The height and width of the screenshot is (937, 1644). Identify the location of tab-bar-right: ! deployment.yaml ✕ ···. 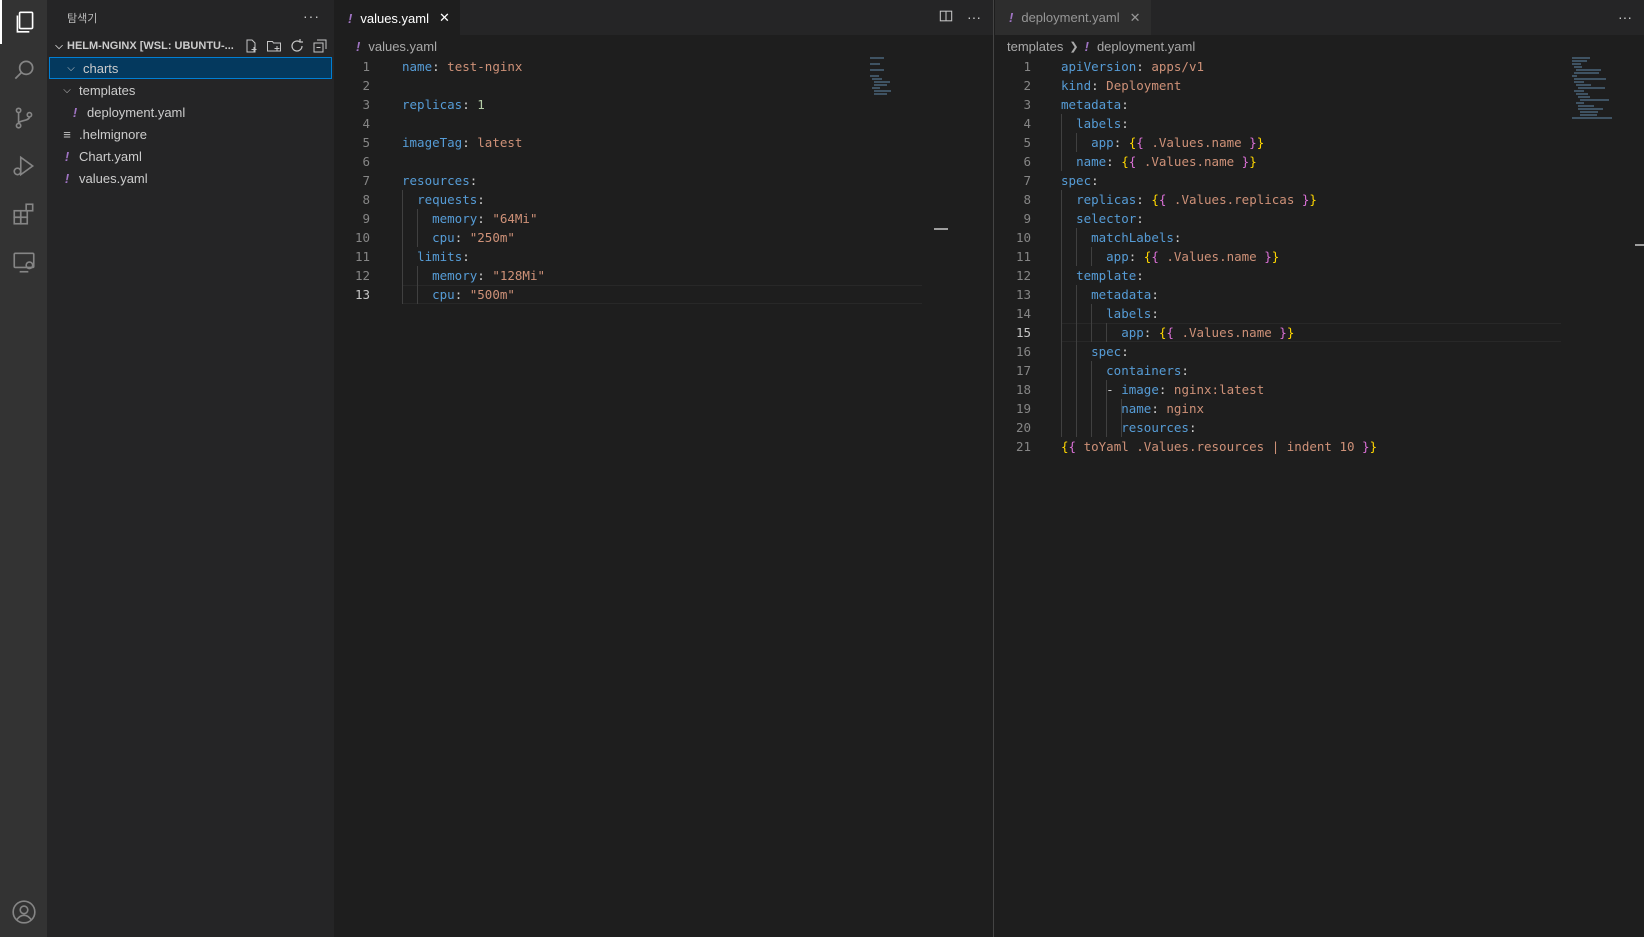
(1319, 17).